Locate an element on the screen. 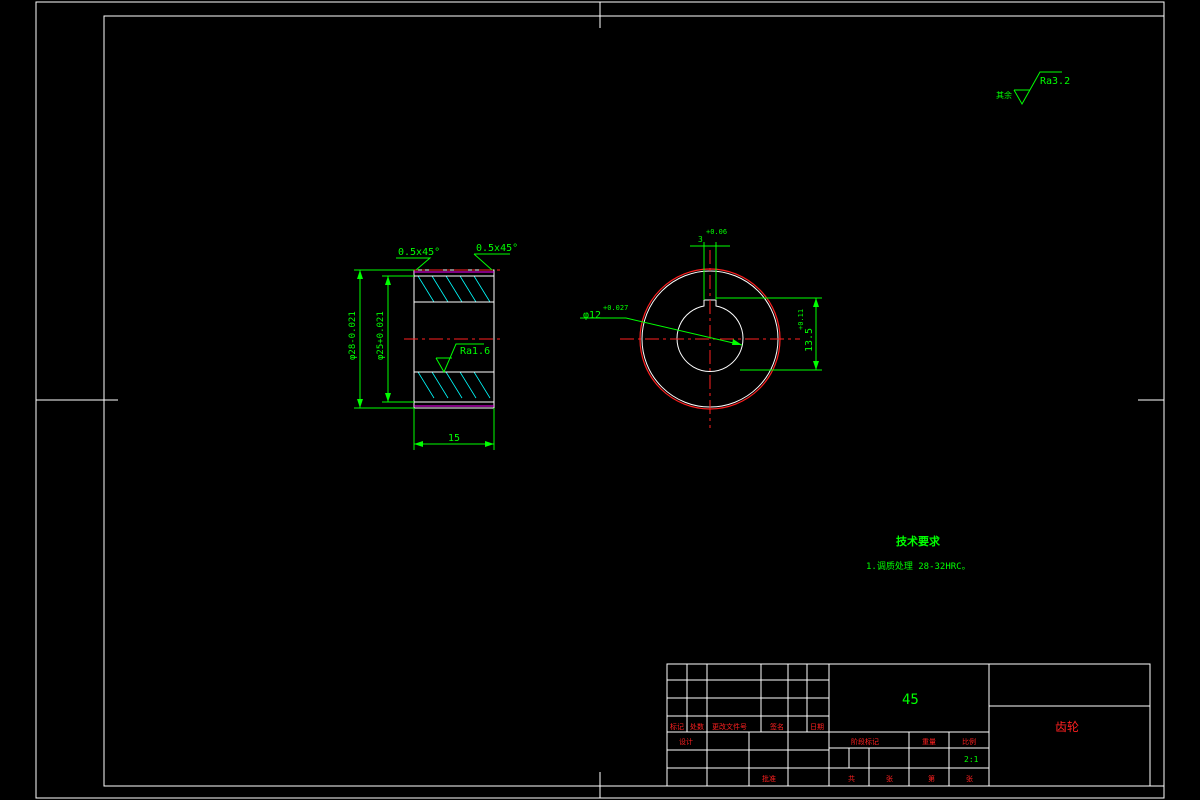  scale-label: 比例 is located at coordinates (969, 741).